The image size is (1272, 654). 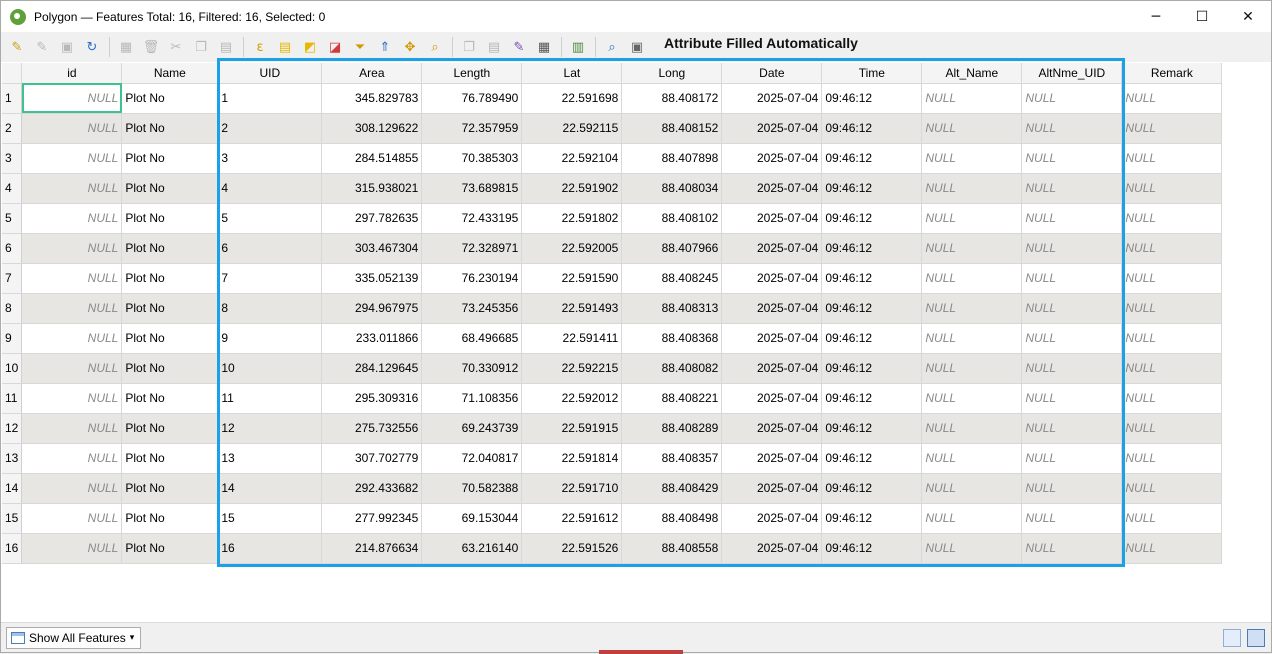 What do you see at coordinates (270, 128) in the screenshot?
I see `cell-uid: 2` at bounding box center [270, 128].